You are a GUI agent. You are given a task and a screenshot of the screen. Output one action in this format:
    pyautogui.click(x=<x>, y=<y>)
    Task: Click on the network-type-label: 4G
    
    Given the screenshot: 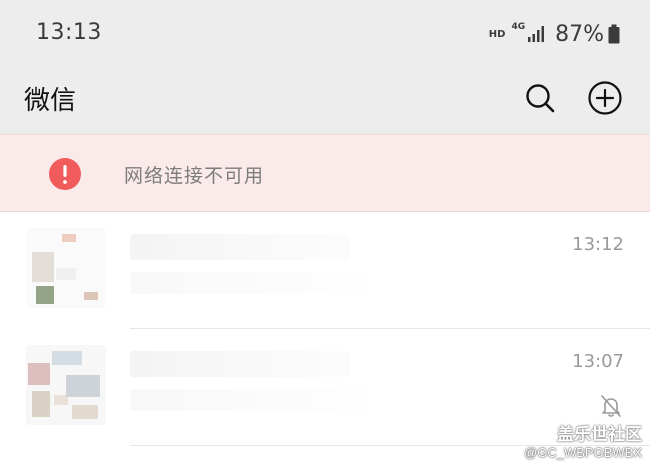 What is the action you would take?
    pyautogui.click(x=518, y=27)
    